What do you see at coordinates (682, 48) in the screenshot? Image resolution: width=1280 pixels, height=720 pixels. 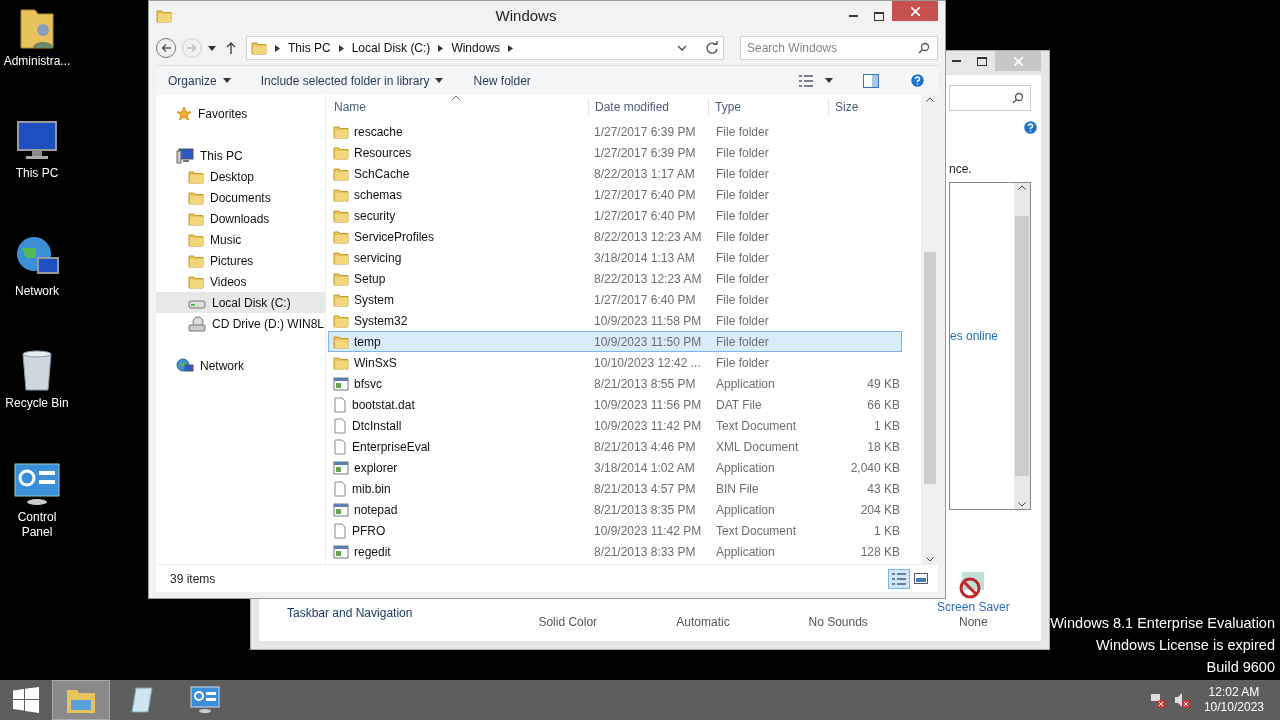 I see `chevron-down-icon` at bounding box center [682, 48].